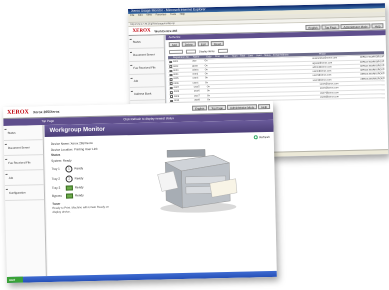 The height and width of the screenshot is (290, 389). I want to click on back-tab-admin: Administrator Mode, so click(355, 26).